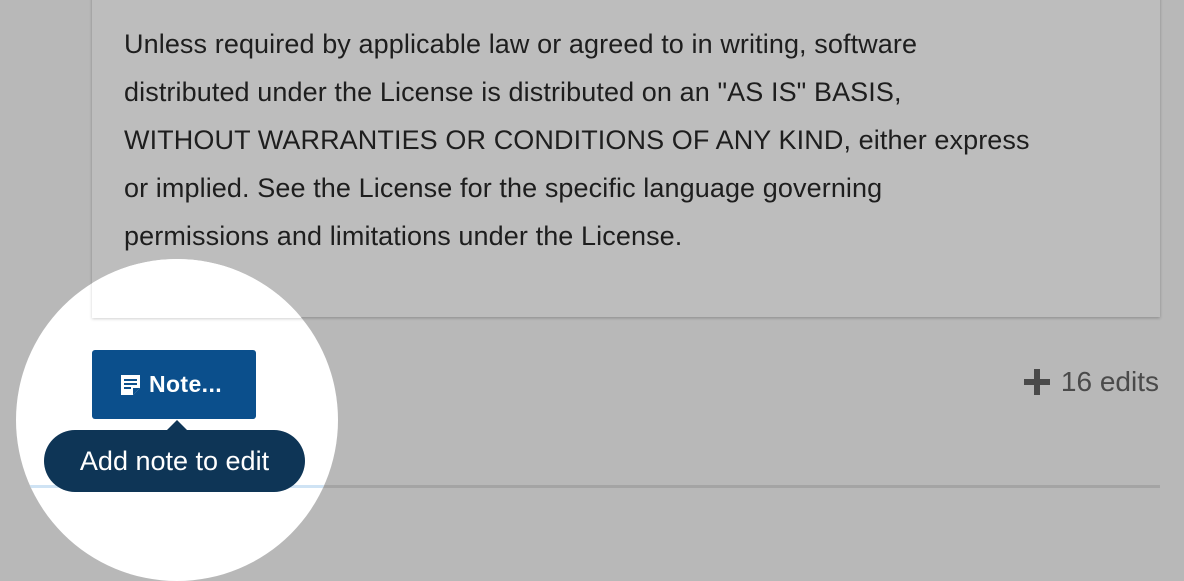 The width and height of the screenshot is (1184, 581). What do you see at coordinates (730, 486) in the screenshot?
I see `divider` at bounding box center [730, 486].